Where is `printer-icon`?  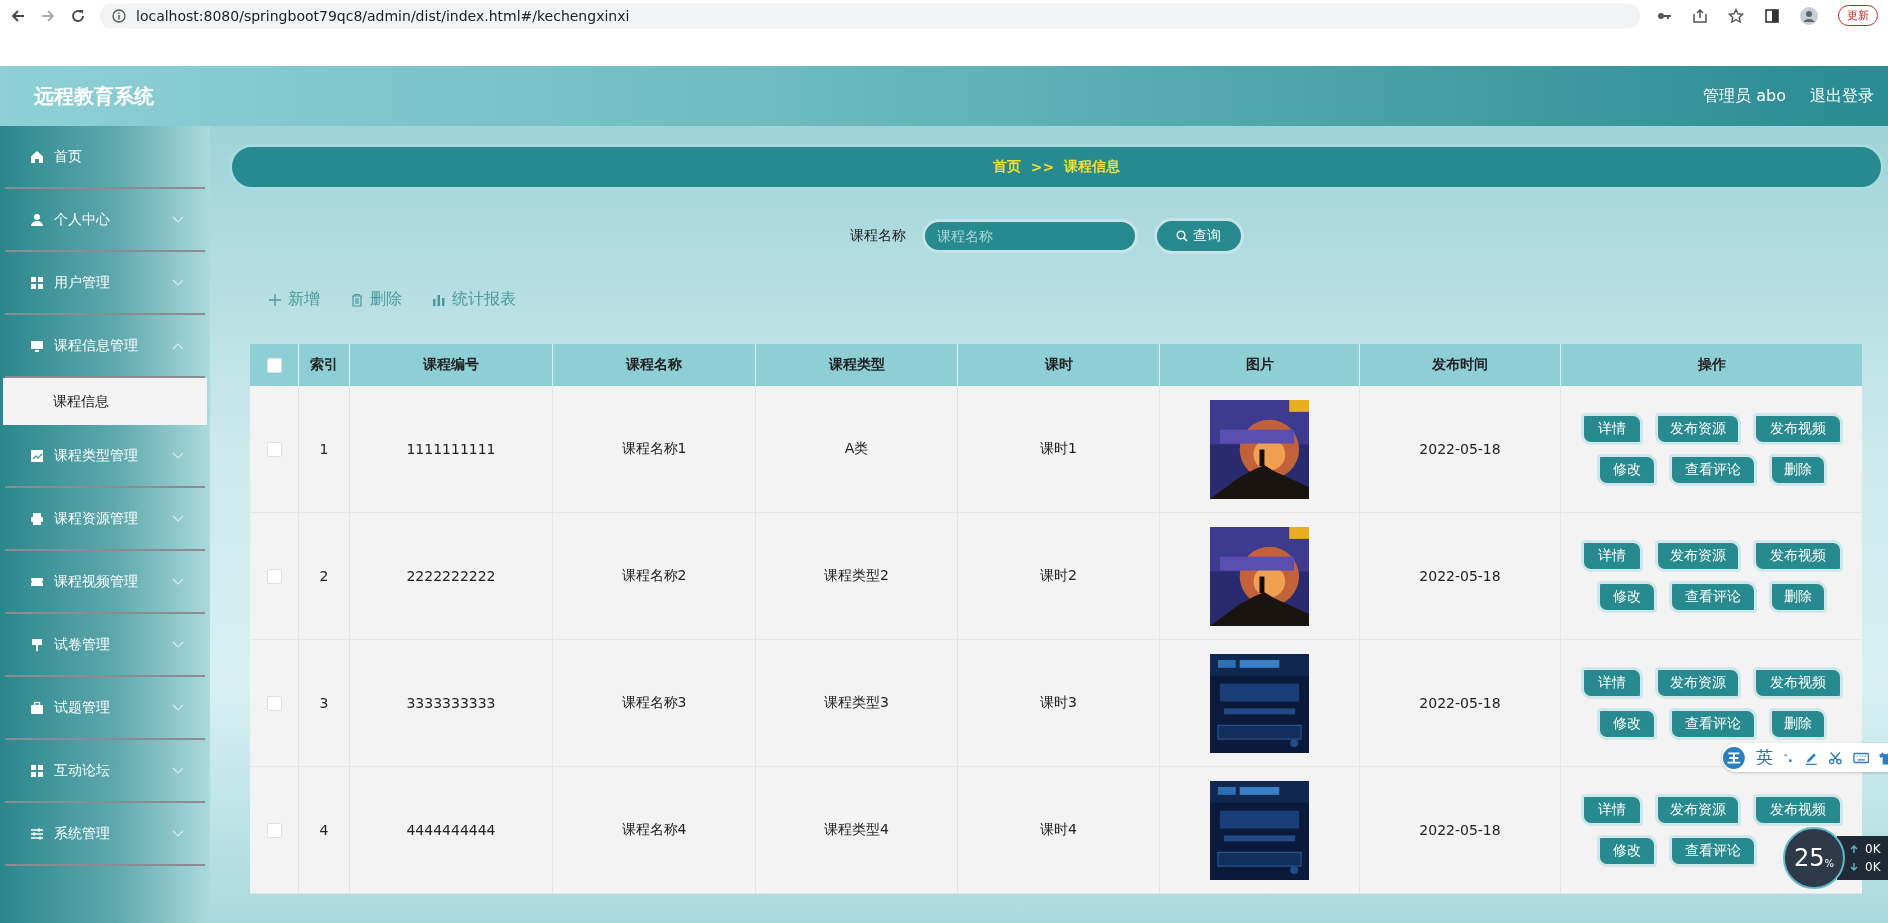 printer-icon is located at coordinates (37, 518).